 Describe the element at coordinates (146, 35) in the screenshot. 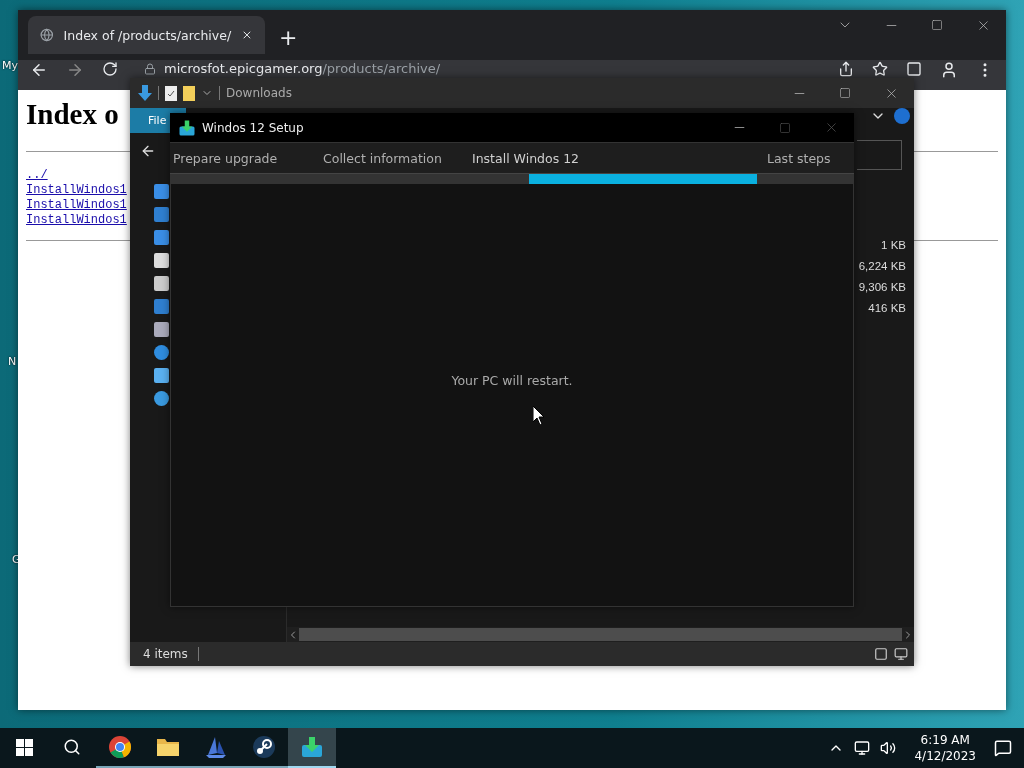

I see `browser-tab: Index of /products/archive/` at that location.